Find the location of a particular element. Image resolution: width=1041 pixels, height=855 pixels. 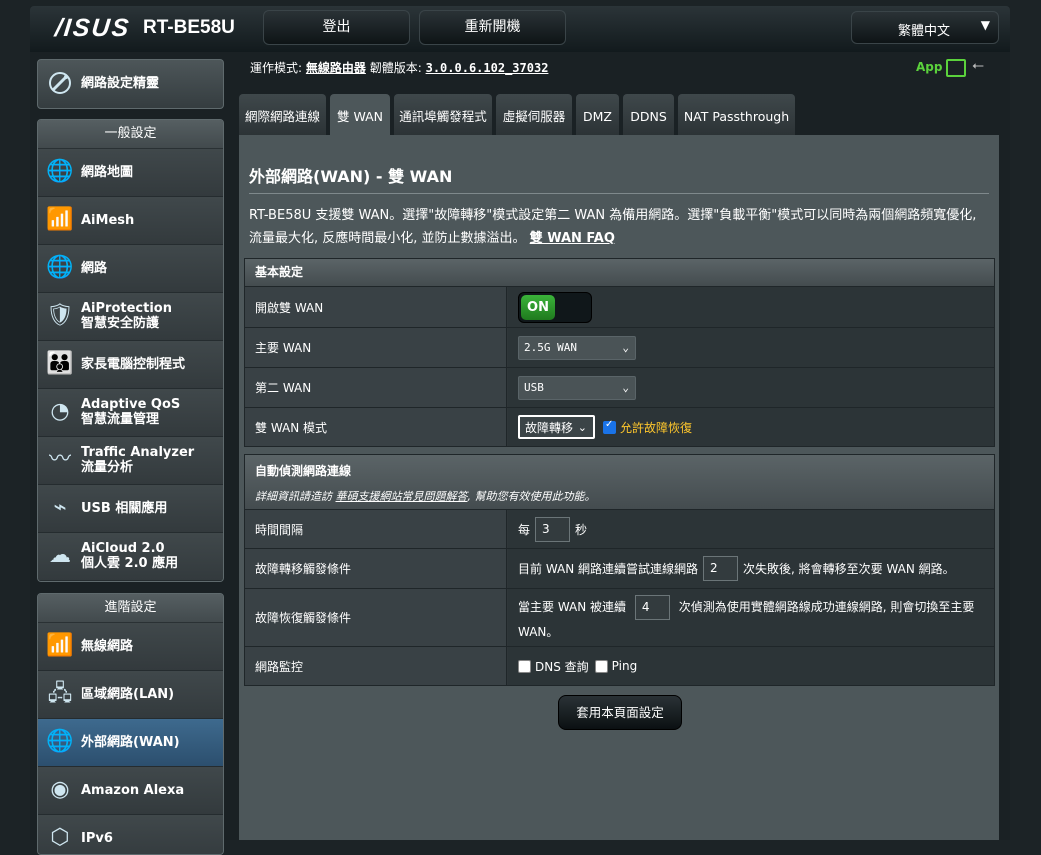

app-label: App is located at coordinates (929, 67).